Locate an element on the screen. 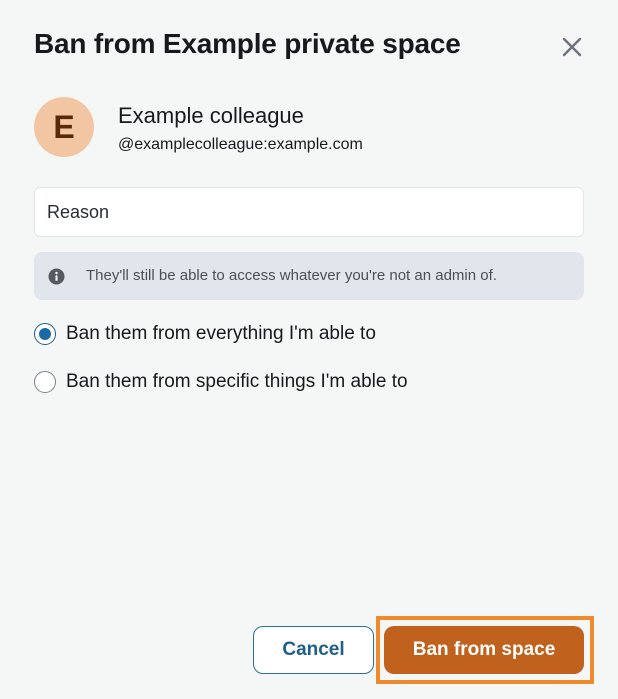 This screenshot has height=699, width=618. close-icon is located at coordinates (572, 47).